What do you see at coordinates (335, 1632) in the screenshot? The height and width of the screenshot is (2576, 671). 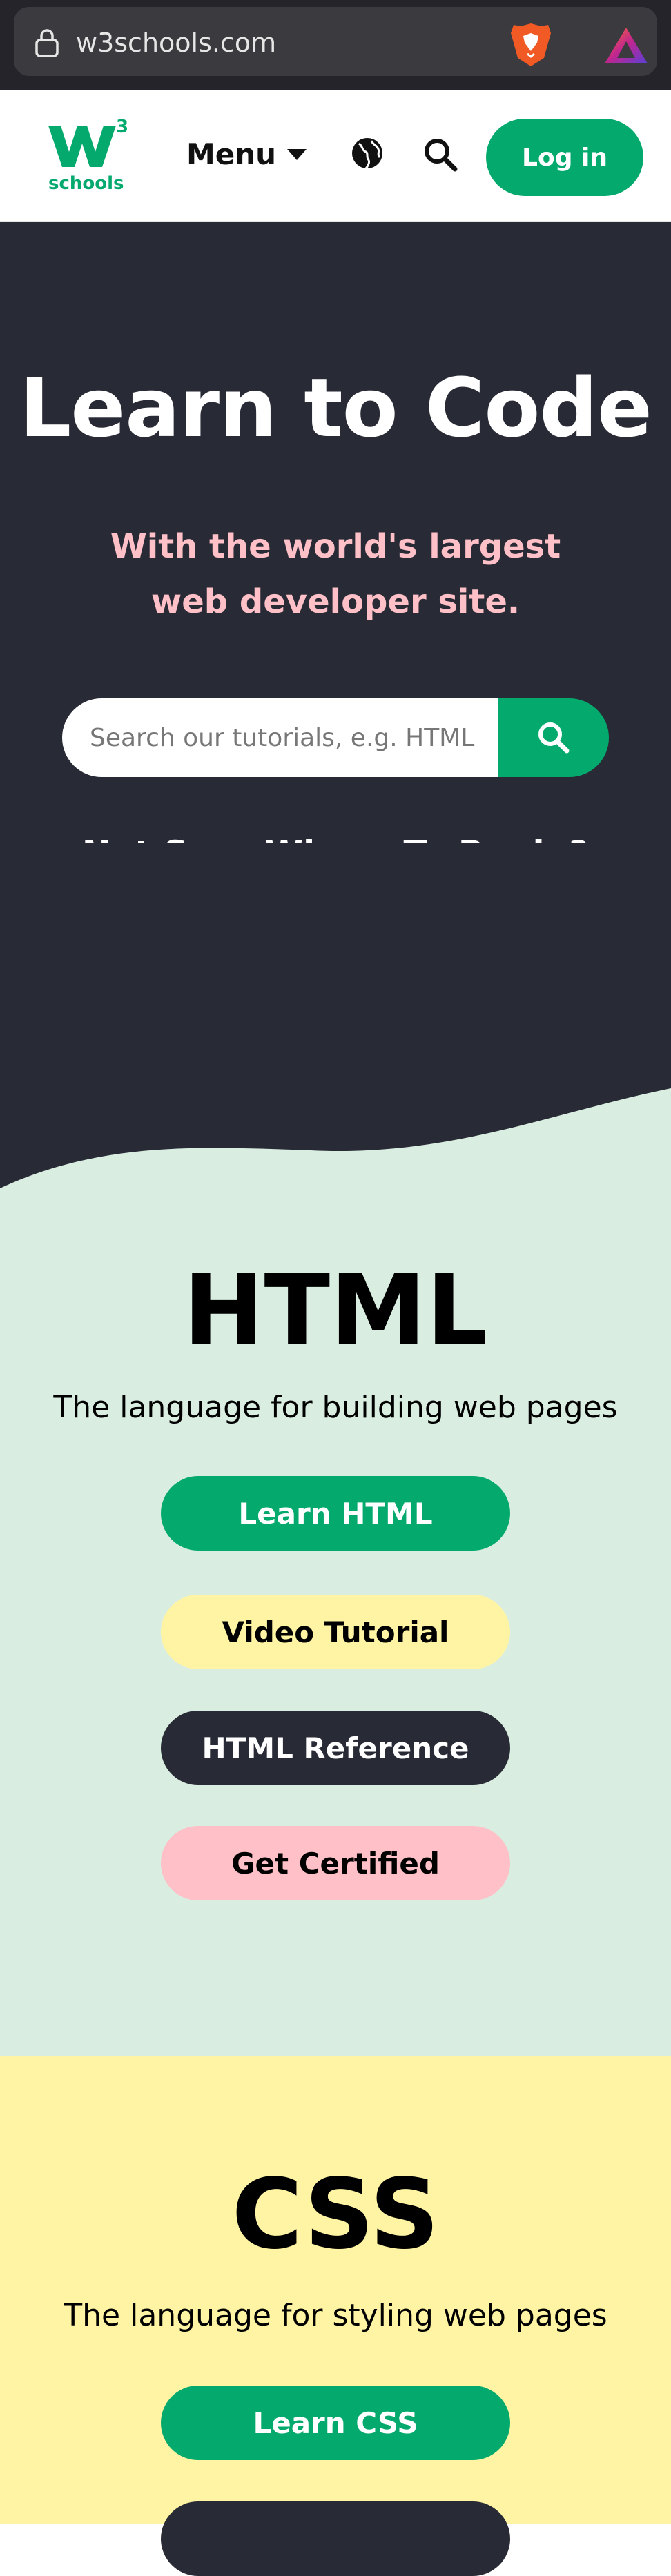 I see `video-tutorial-button: Video Tutorial` at bounding box center [335, 1632].